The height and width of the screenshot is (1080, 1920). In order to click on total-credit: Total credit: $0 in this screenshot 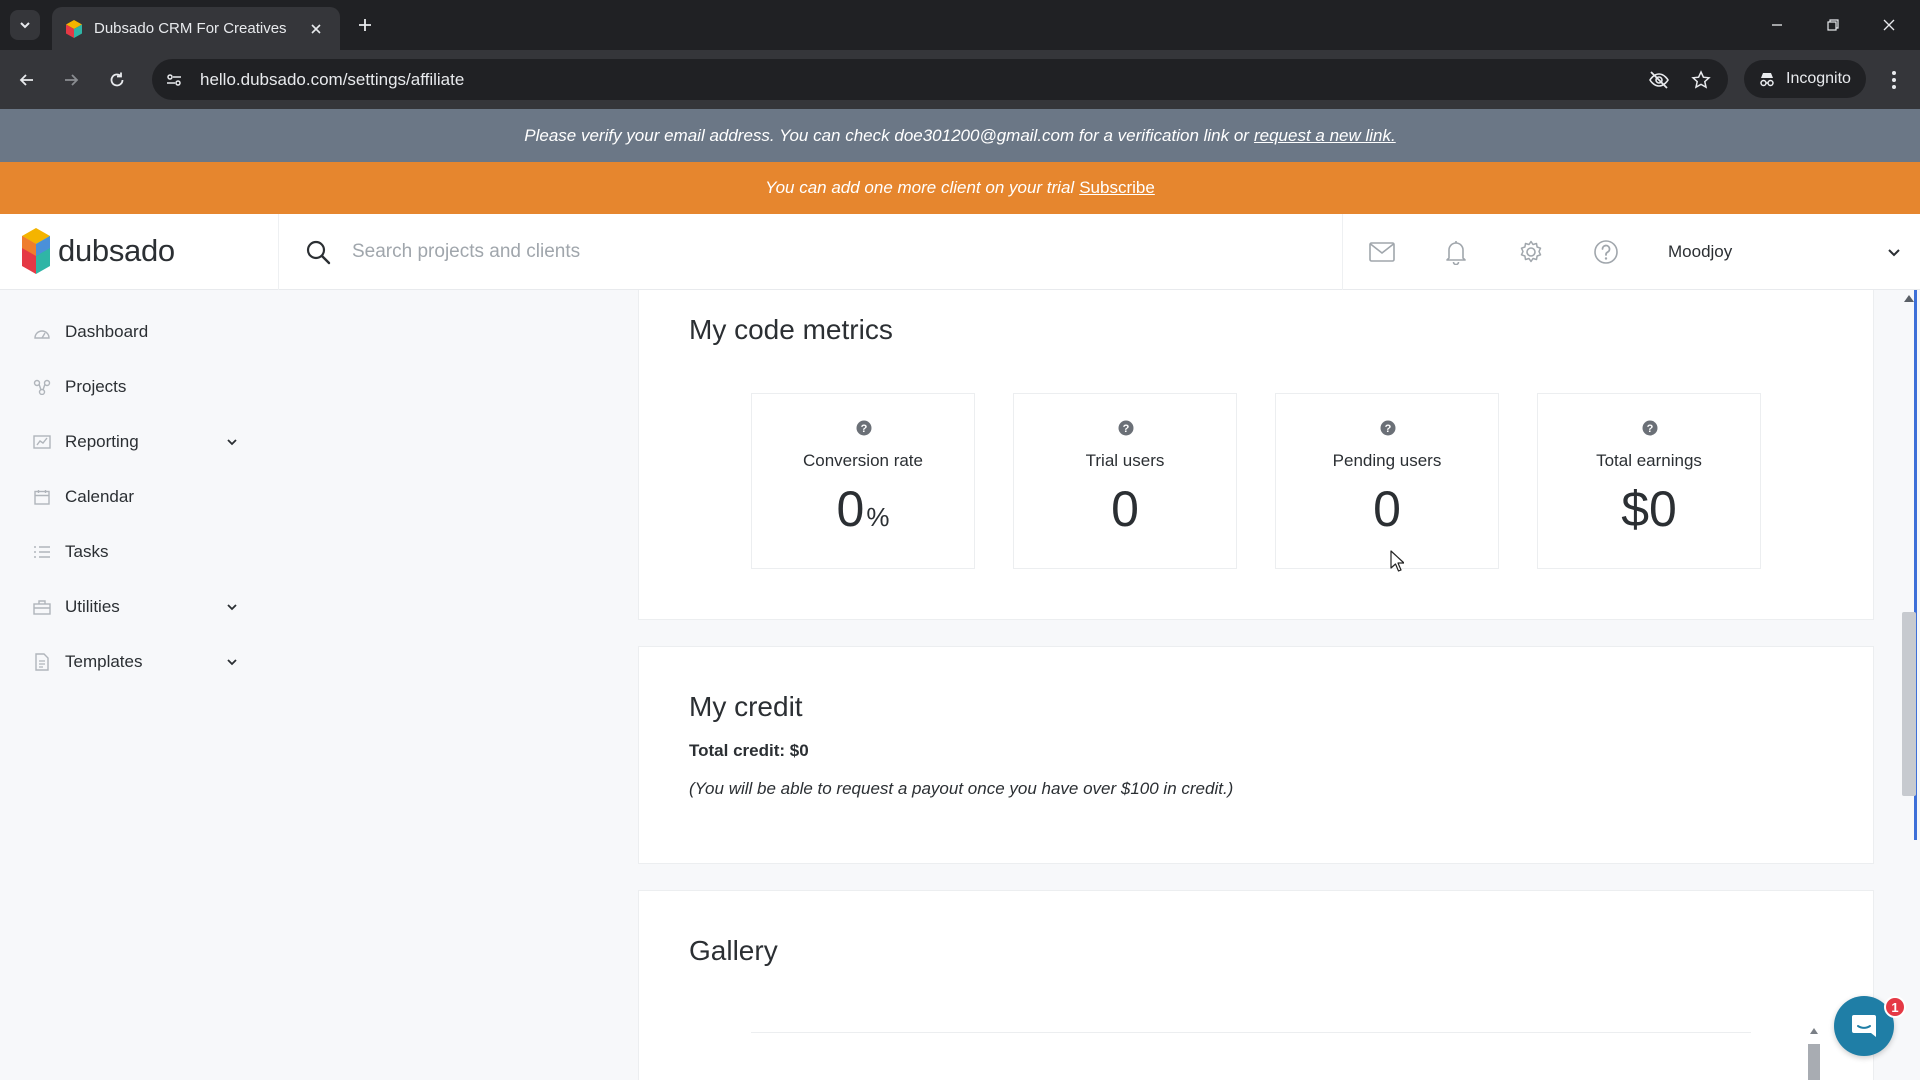, I will do `click(749, 750)`.